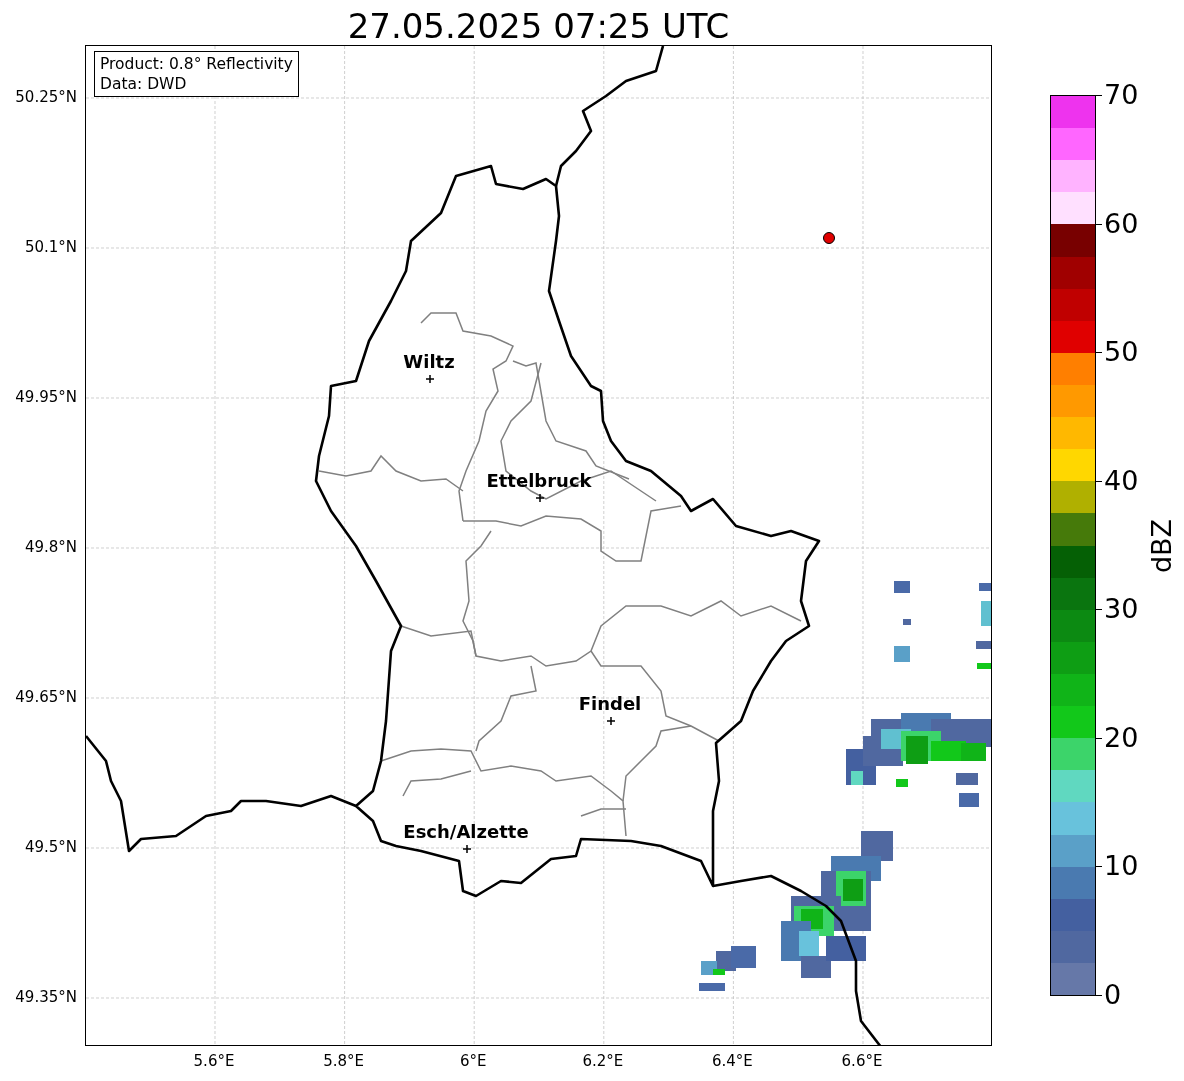 This screenshot has width=1184, height=1081. I want to click on colorbar-tick-label: 70, so click(1121, 95).